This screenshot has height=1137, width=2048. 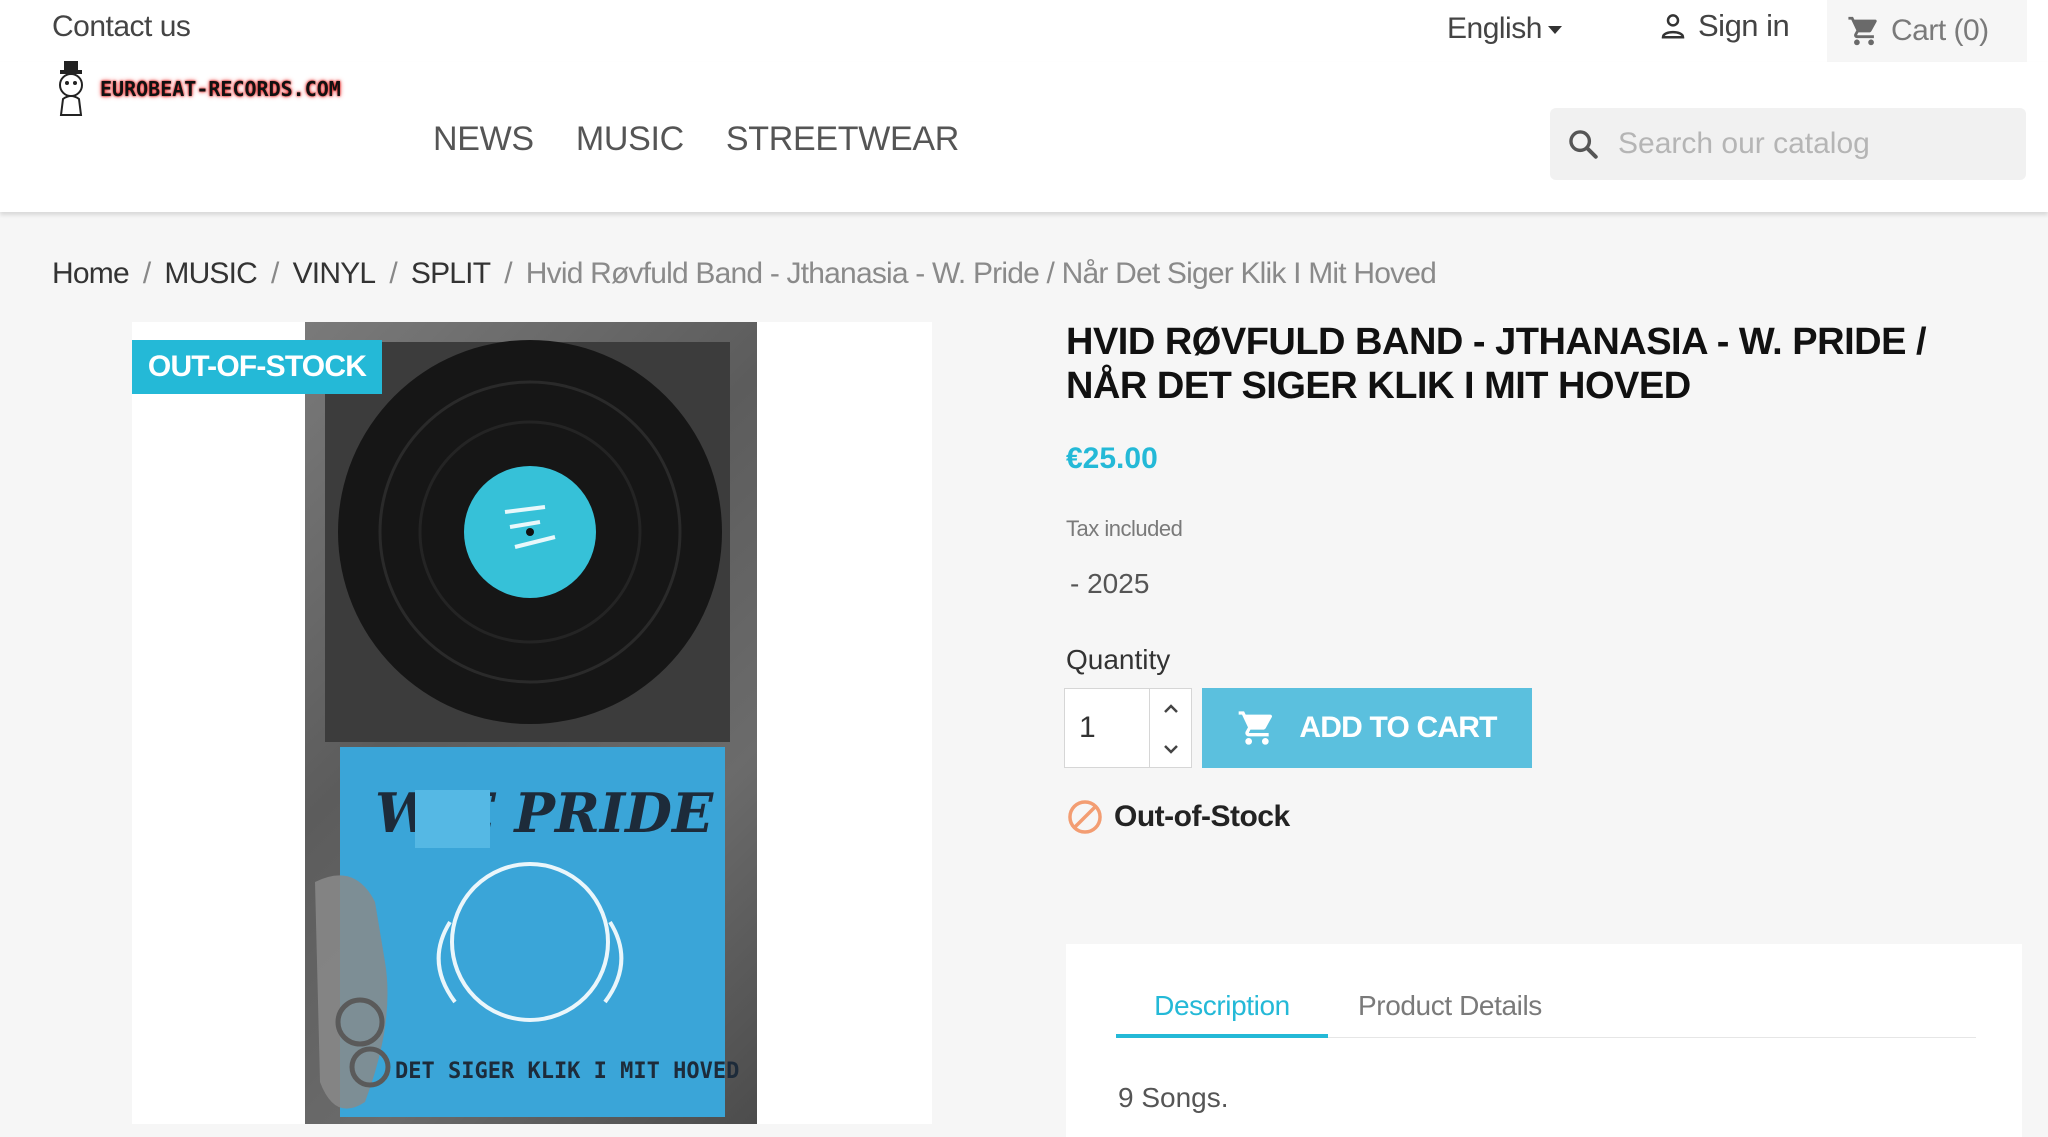 I want to click on breadcrumb-vinyl: VINYL, so click(x=335, y=274).